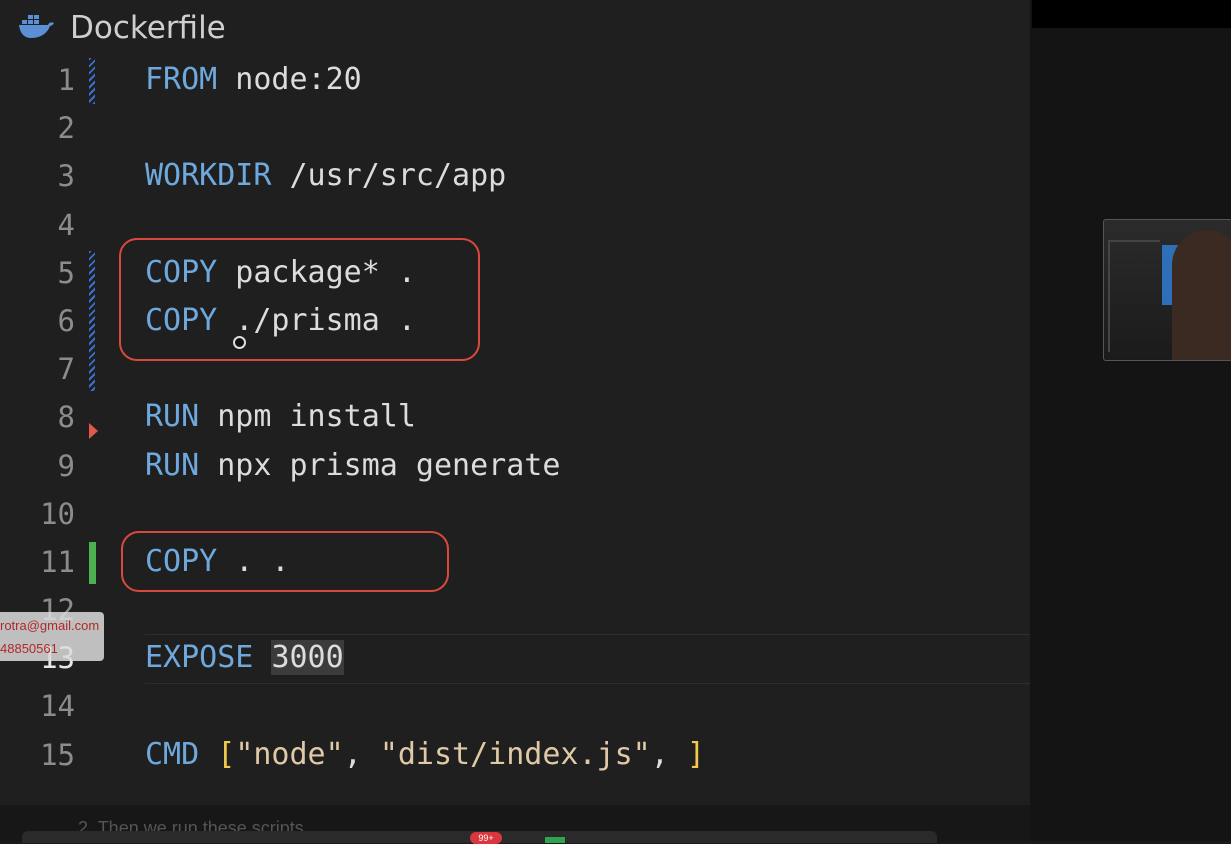 The height and width of the screenshot is (844, 1231). Describe the element at coordinates (515, 610) in the screenshot. I see `code-line: 12` at that location.